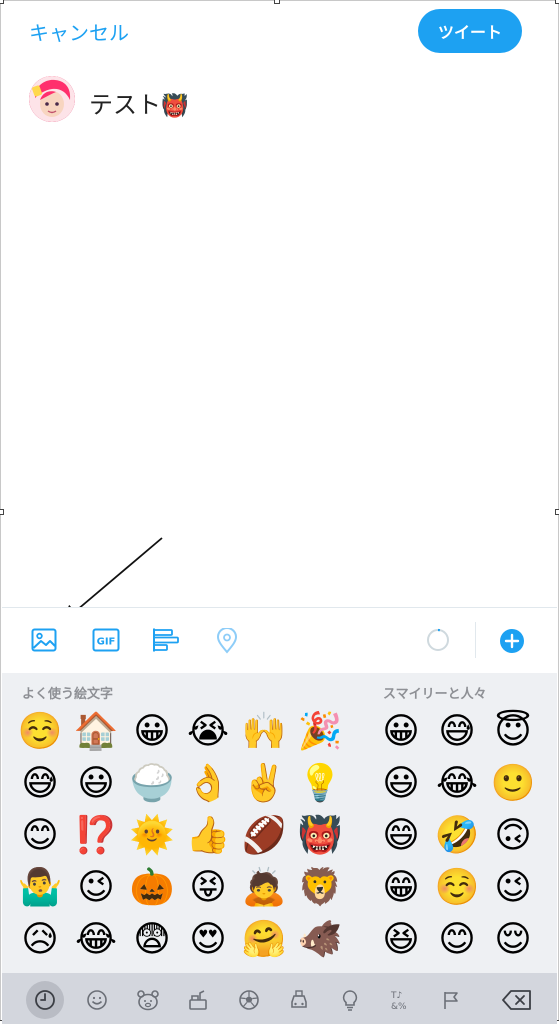 The height and width of the screenshot is (1024, 559). Describe the element at coordinates (208, 836) in the screenshot. I see `emoji-key: 👍` at that location.